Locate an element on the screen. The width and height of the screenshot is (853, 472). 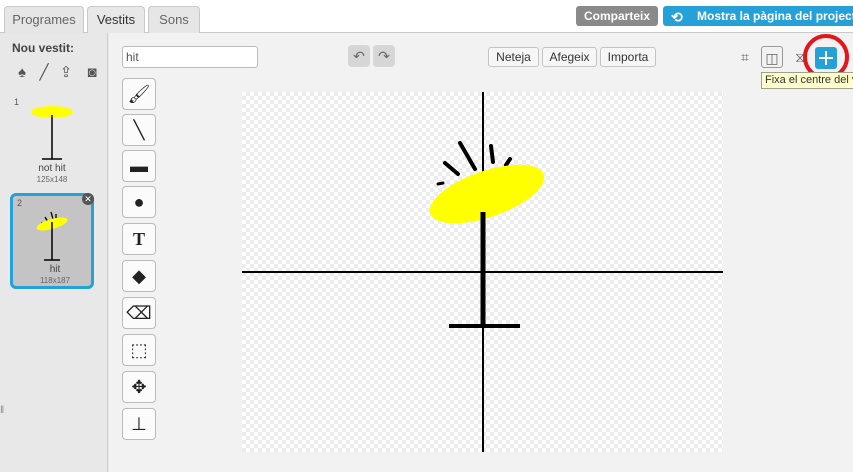
line-icon: ╲ is located at coordinates (139, 130).